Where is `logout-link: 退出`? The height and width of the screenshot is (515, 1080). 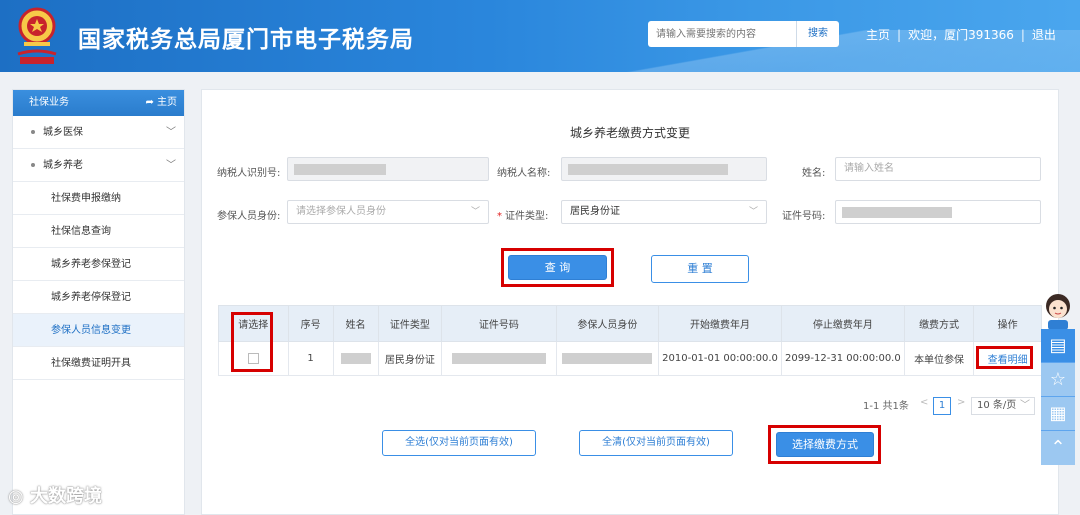 logout-link: 退出 is located at coordinates (1044, 34).